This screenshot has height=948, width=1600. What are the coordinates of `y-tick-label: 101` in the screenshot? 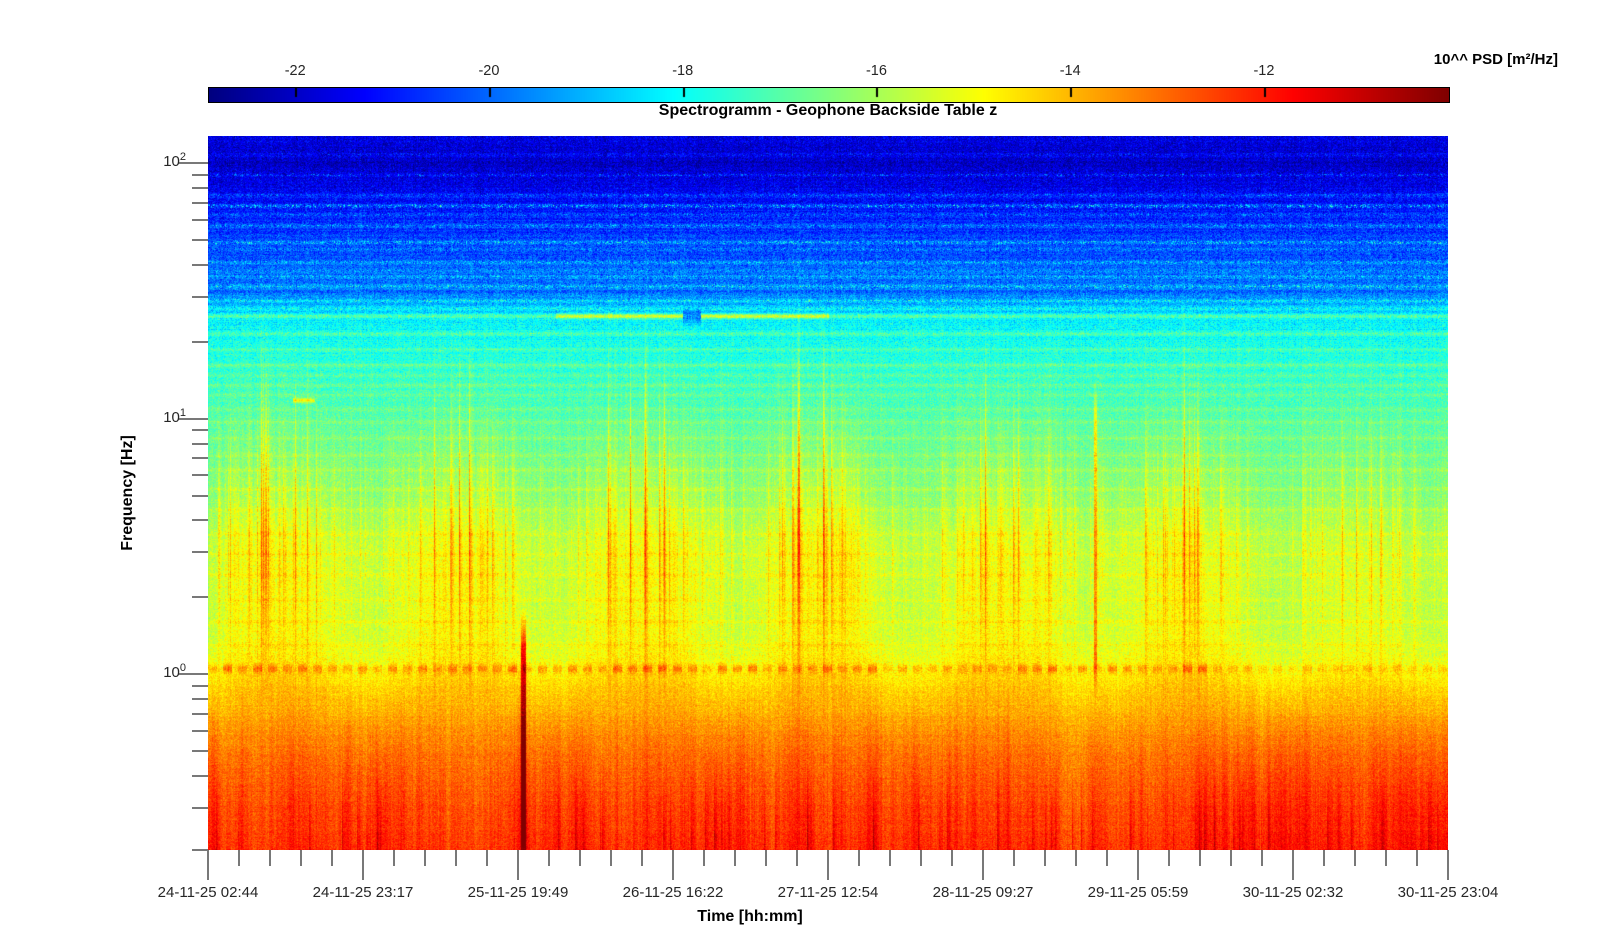 It's located at (174, 416).